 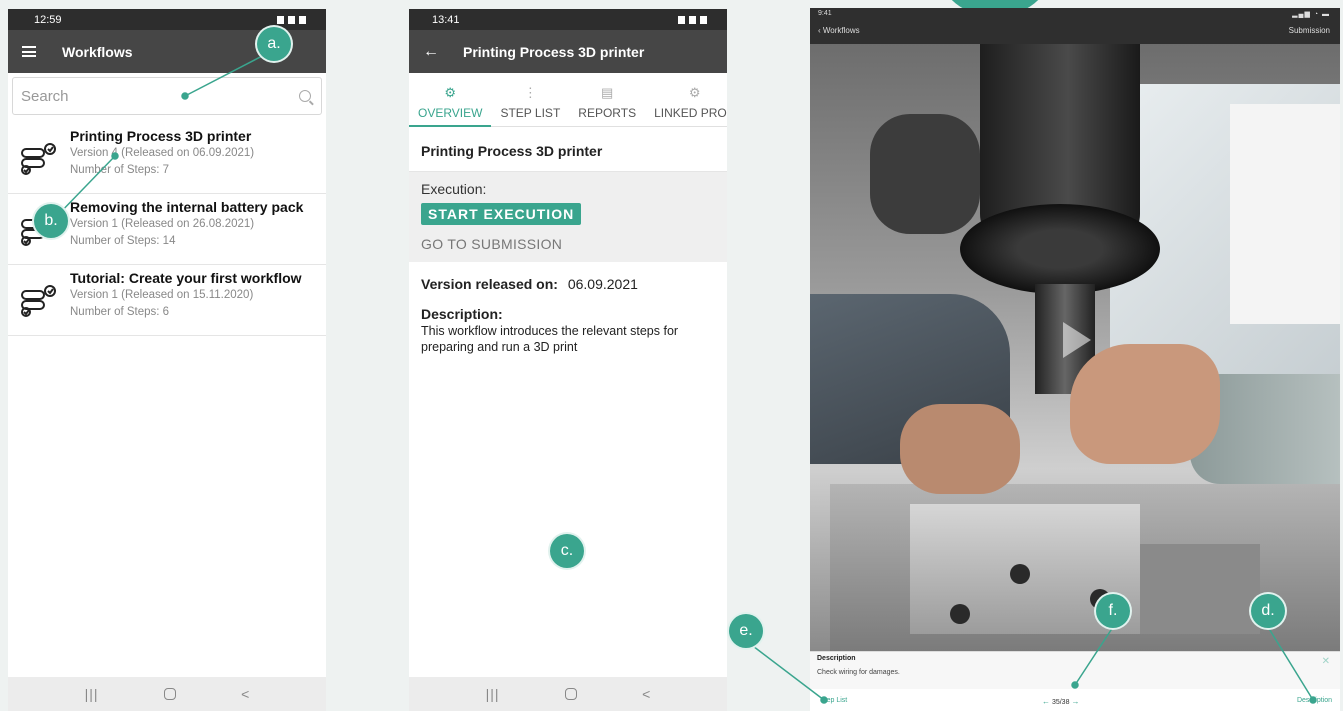 I want to click on tab-label: OVERVIEW, so click(x=450, y=113).